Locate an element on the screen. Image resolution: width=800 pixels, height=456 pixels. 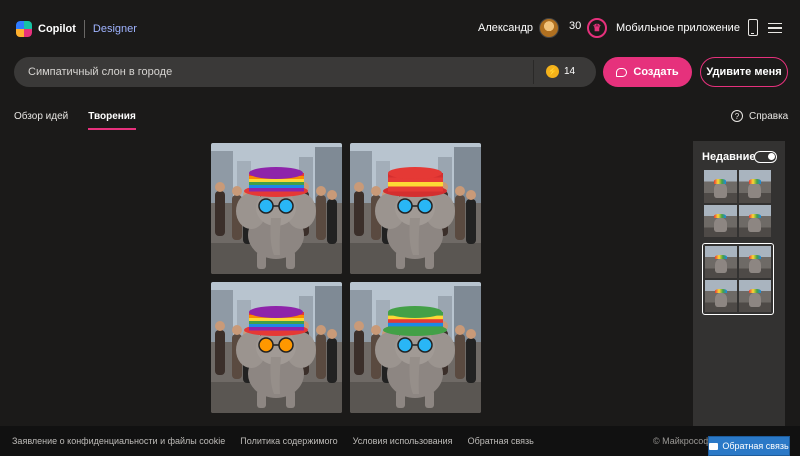
avatar is located at coordinates (549, 28).